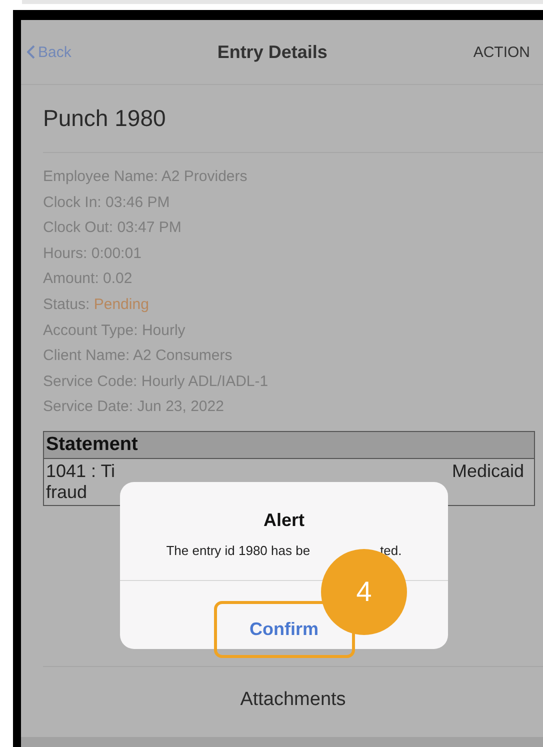  Describe the element at coordinates (283, 520) in the screenshot. I see `alert-title: Alert` at that location.